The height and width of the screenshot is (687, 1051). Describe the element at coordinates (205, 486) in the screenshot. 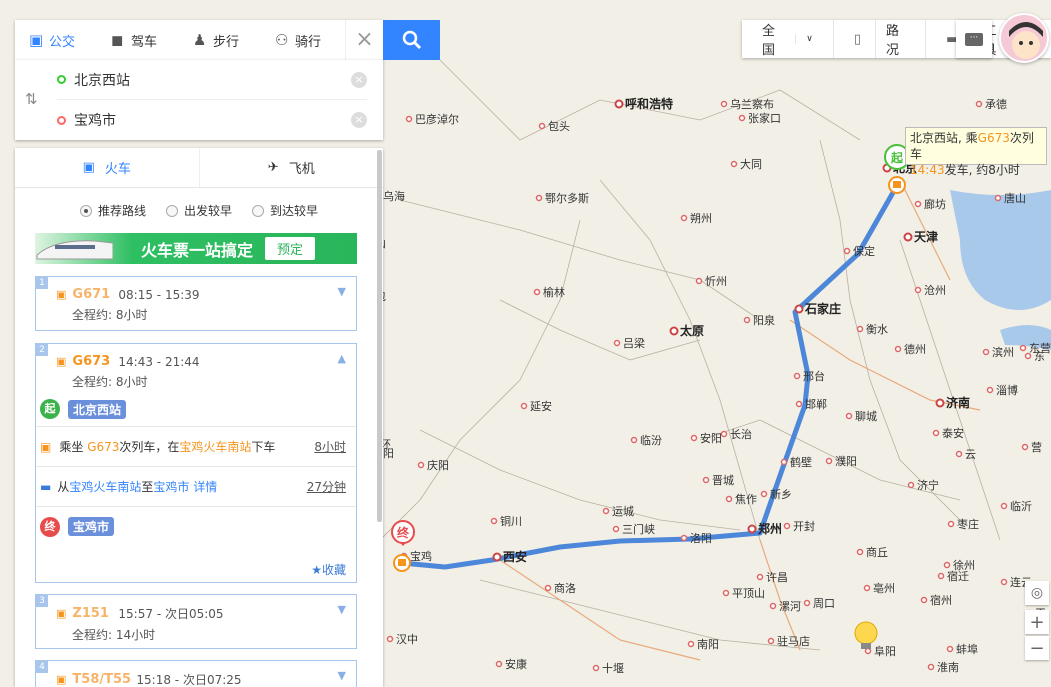

I see `detail-link: 详情` at that location.